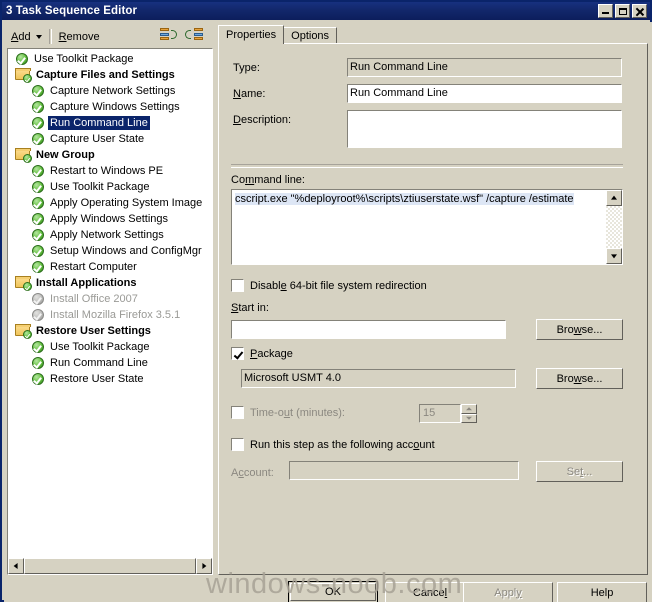  I want to click on tree-item: Restore User Settings, so click(110, 331).